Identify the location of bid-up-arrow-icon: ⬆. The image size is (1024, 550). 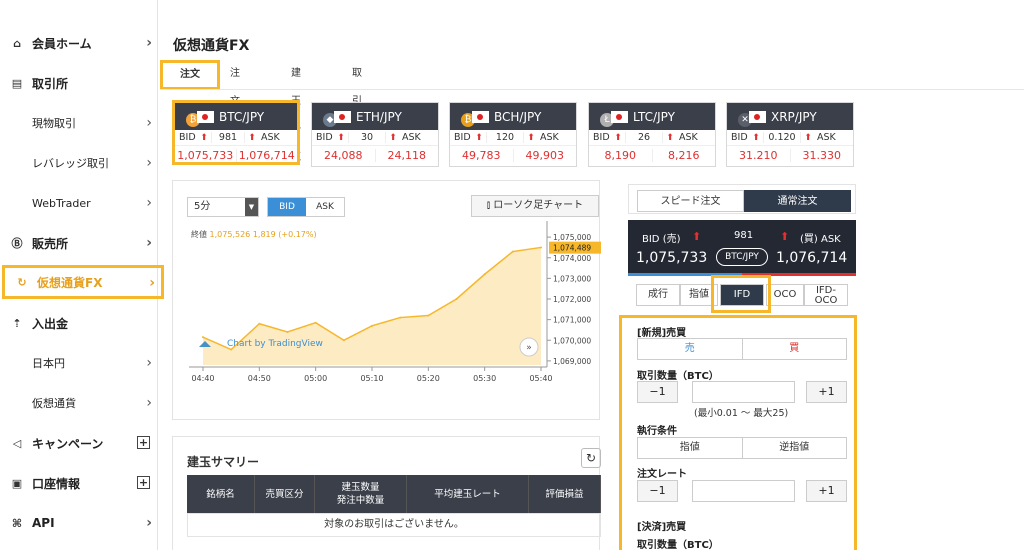
(697, 236).